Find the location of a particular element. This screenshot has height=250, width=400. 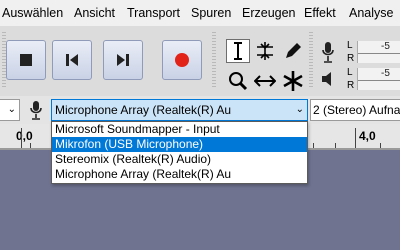

menu-erzeugen: Erzeugen is located at coordinates (269, 13).